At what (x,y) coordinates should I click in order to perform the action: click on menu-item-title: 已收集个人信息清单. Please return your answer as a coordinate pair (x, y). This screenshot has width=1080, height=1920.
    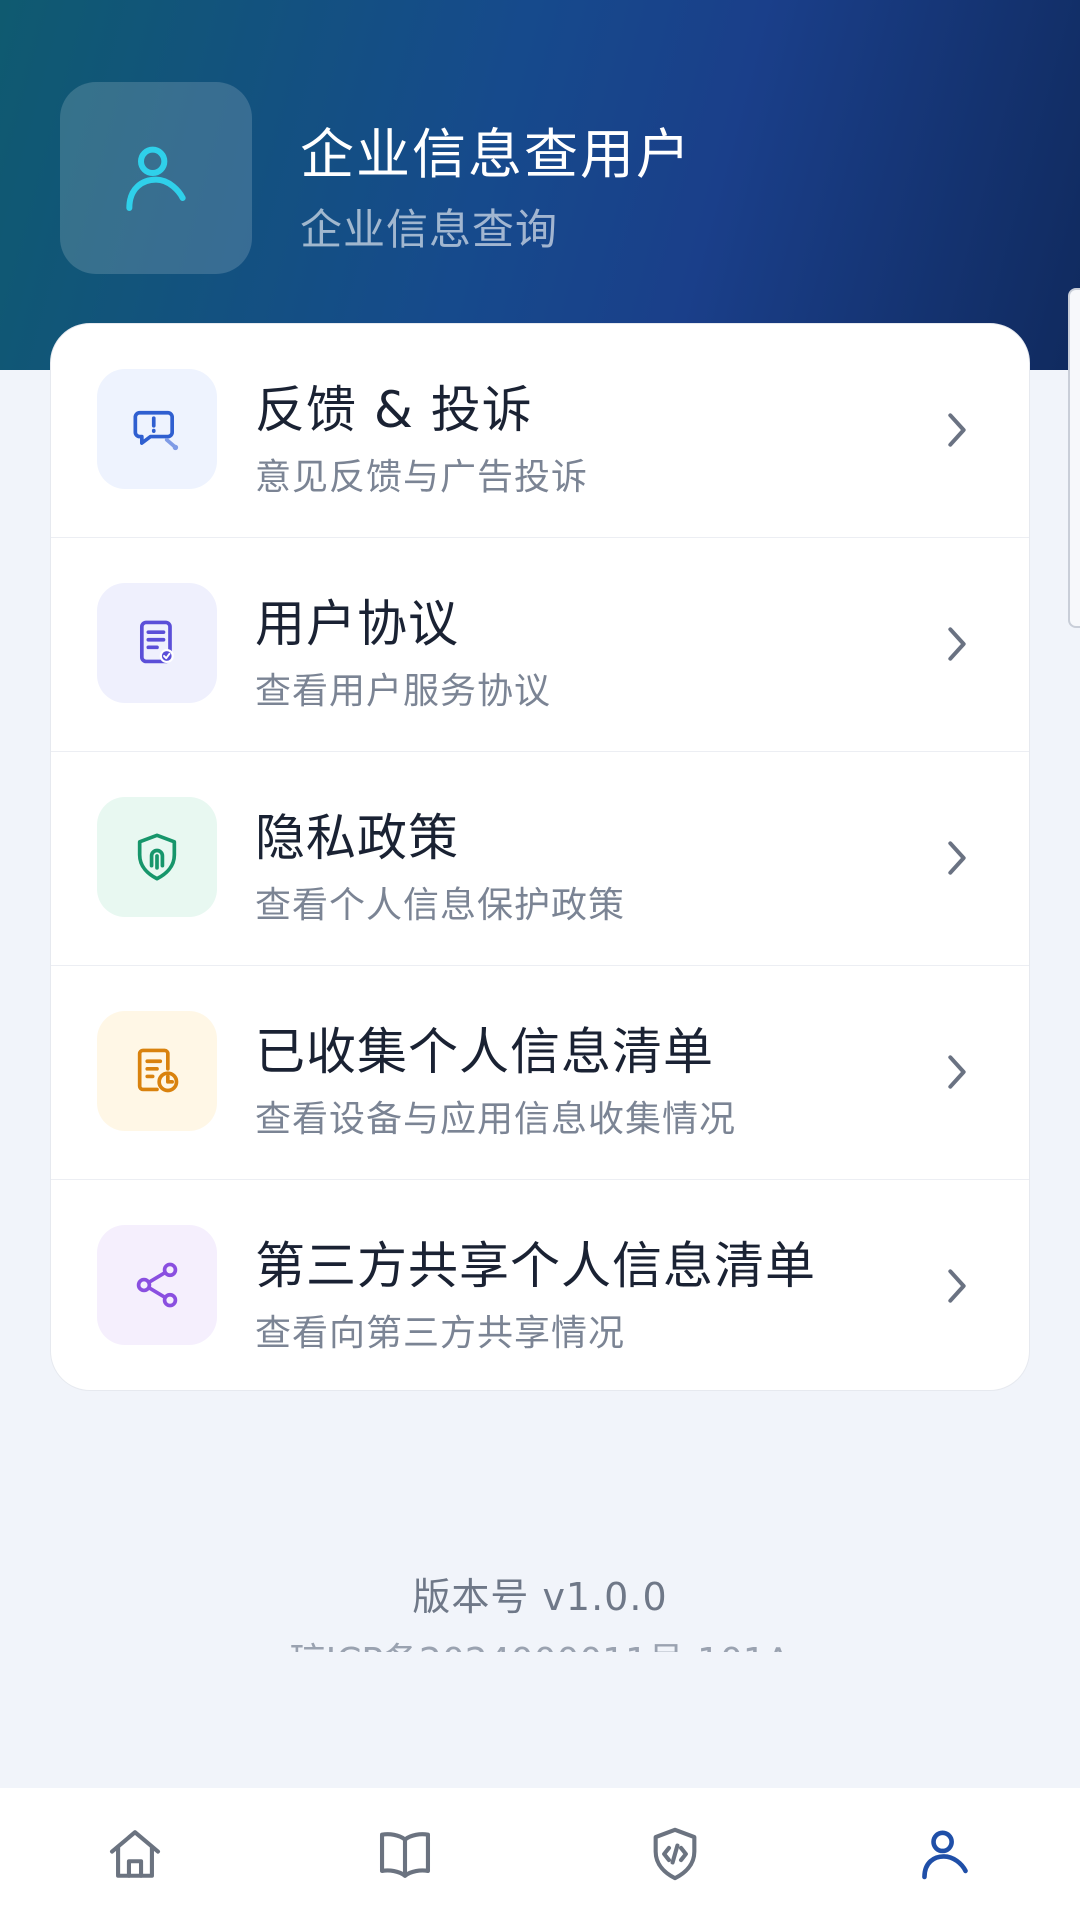
    Looking at the image, I should click on (484, 1052).